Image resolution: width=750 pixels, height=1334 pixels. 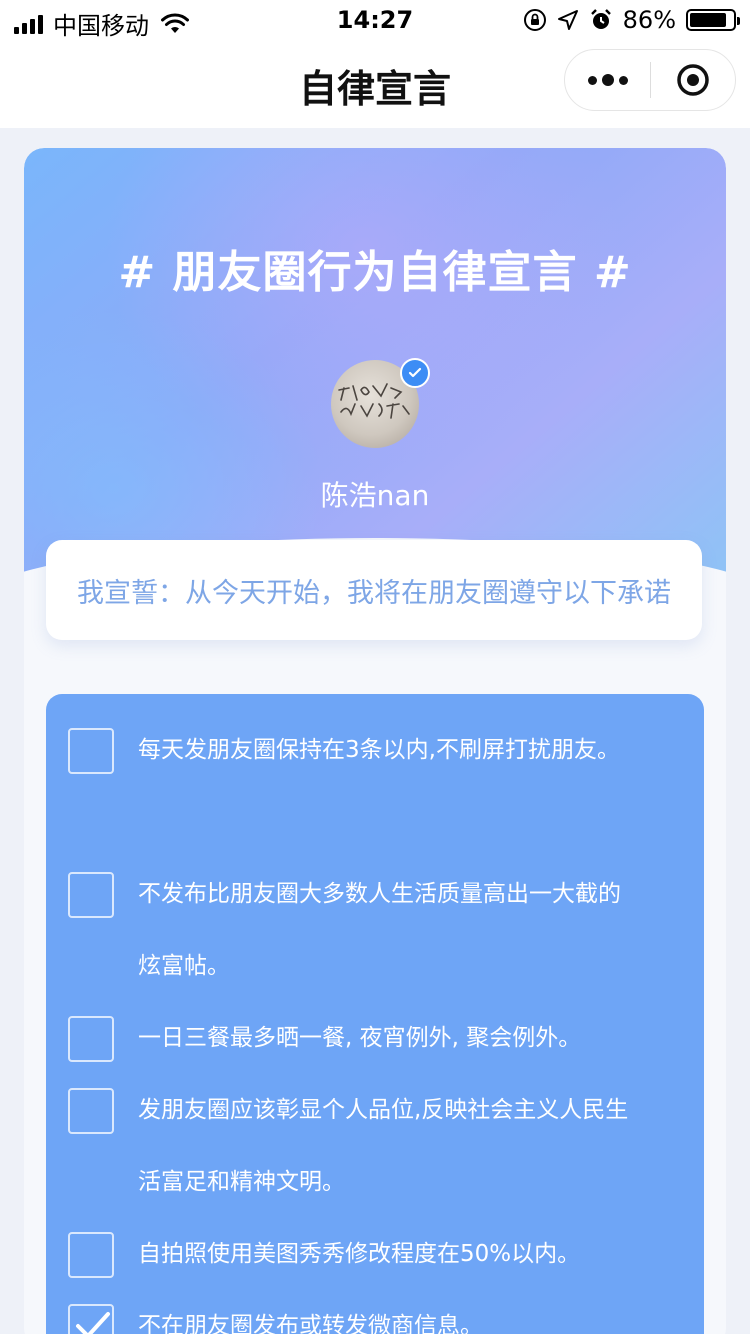 I want to click on pledge-box: 我宣誓：从今天开始，我将在朋友圈遵守以下承诺, so click(x=374, y=590).